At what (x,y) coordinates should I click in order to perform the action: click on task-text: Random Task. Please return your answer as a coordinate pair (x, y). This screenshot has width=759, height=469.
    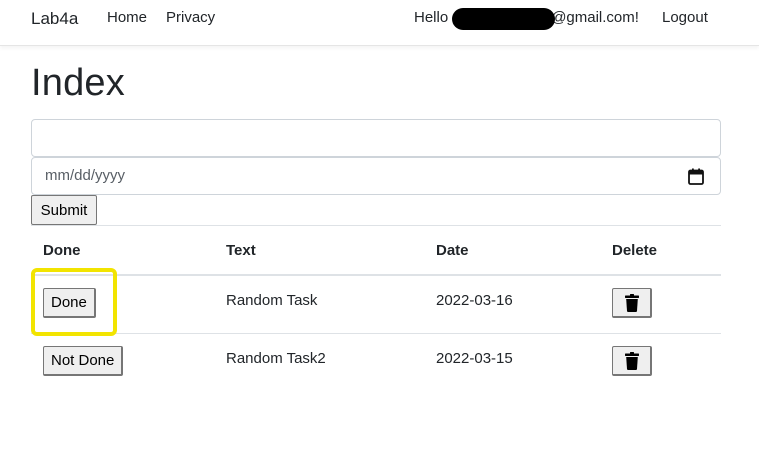
    Looking at the image, I should click on (272, 300).